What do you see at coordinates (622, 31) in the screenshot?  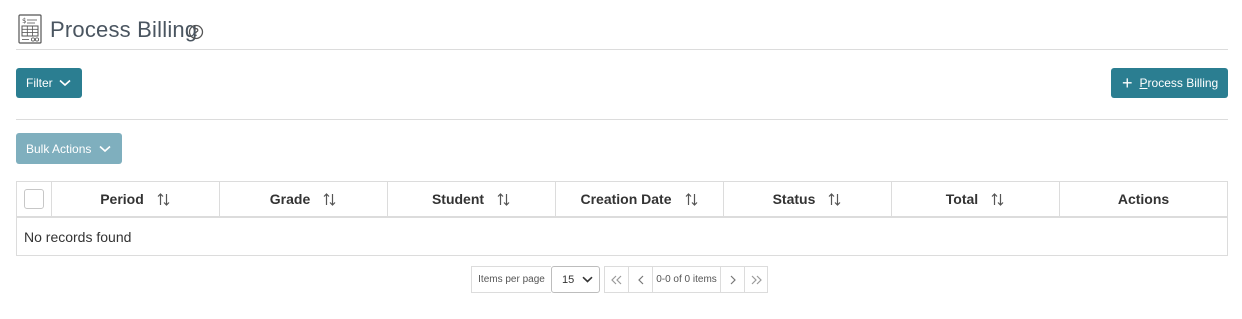 I see `page-header: $ Process Billing` at bounding box center [622, 31].